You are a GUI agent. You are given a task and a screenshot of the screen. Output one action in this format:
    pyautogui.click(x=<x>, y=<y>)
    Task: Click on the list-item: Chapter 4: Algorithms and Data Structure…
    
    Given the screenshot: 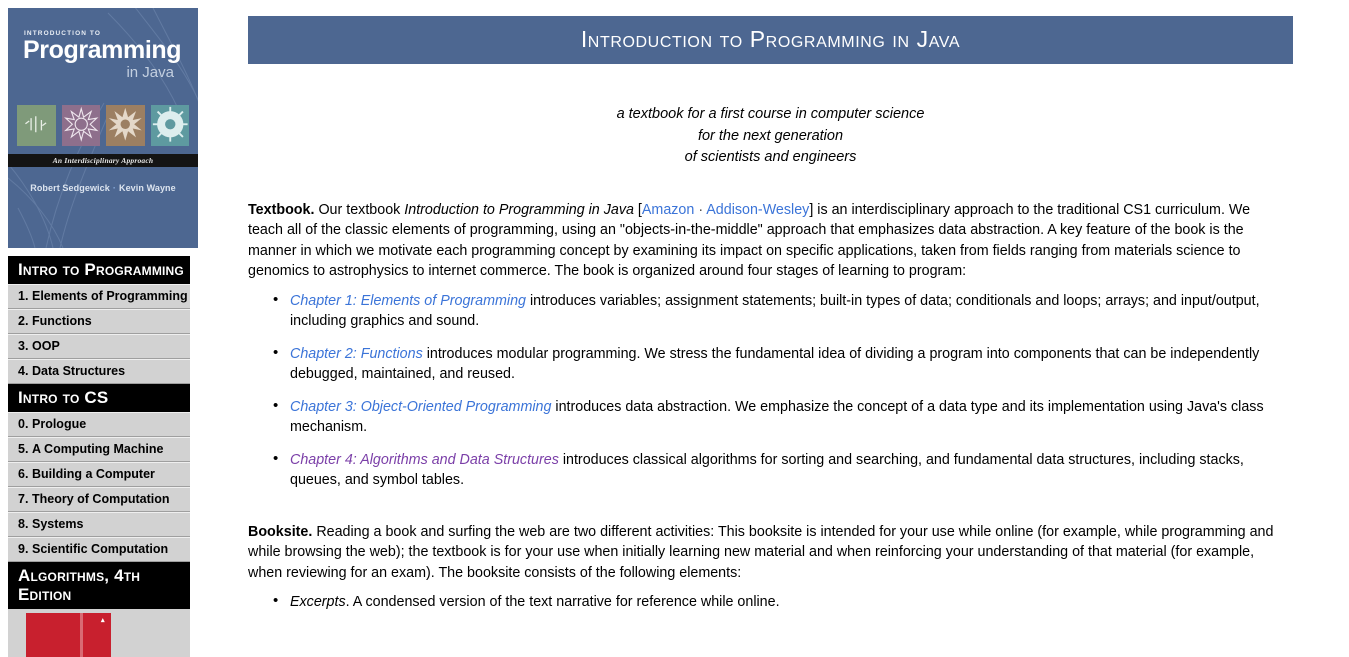 What is the action you would take?
    pyautogui.click(x=778, y=470)
    